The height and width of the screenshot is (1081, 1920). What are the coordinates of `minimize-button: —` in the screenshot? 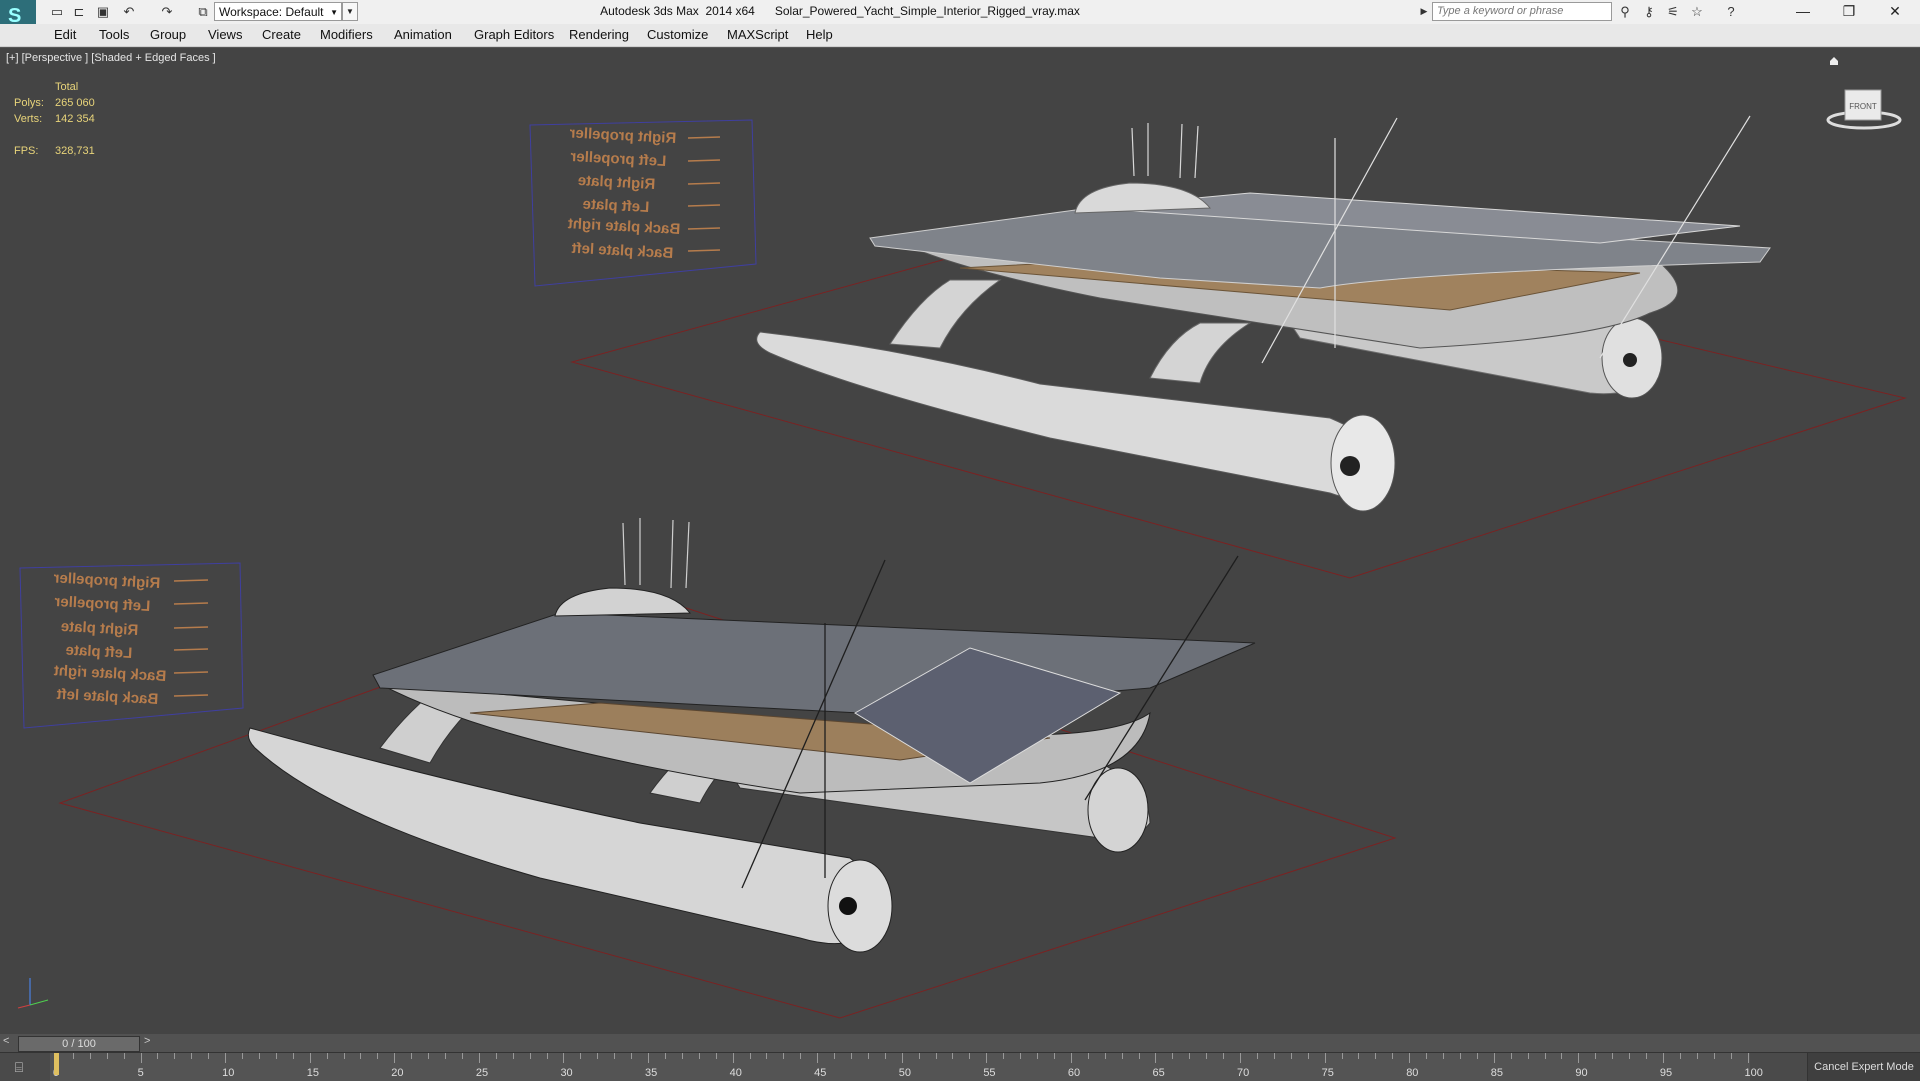 It's located at (1803, 11).